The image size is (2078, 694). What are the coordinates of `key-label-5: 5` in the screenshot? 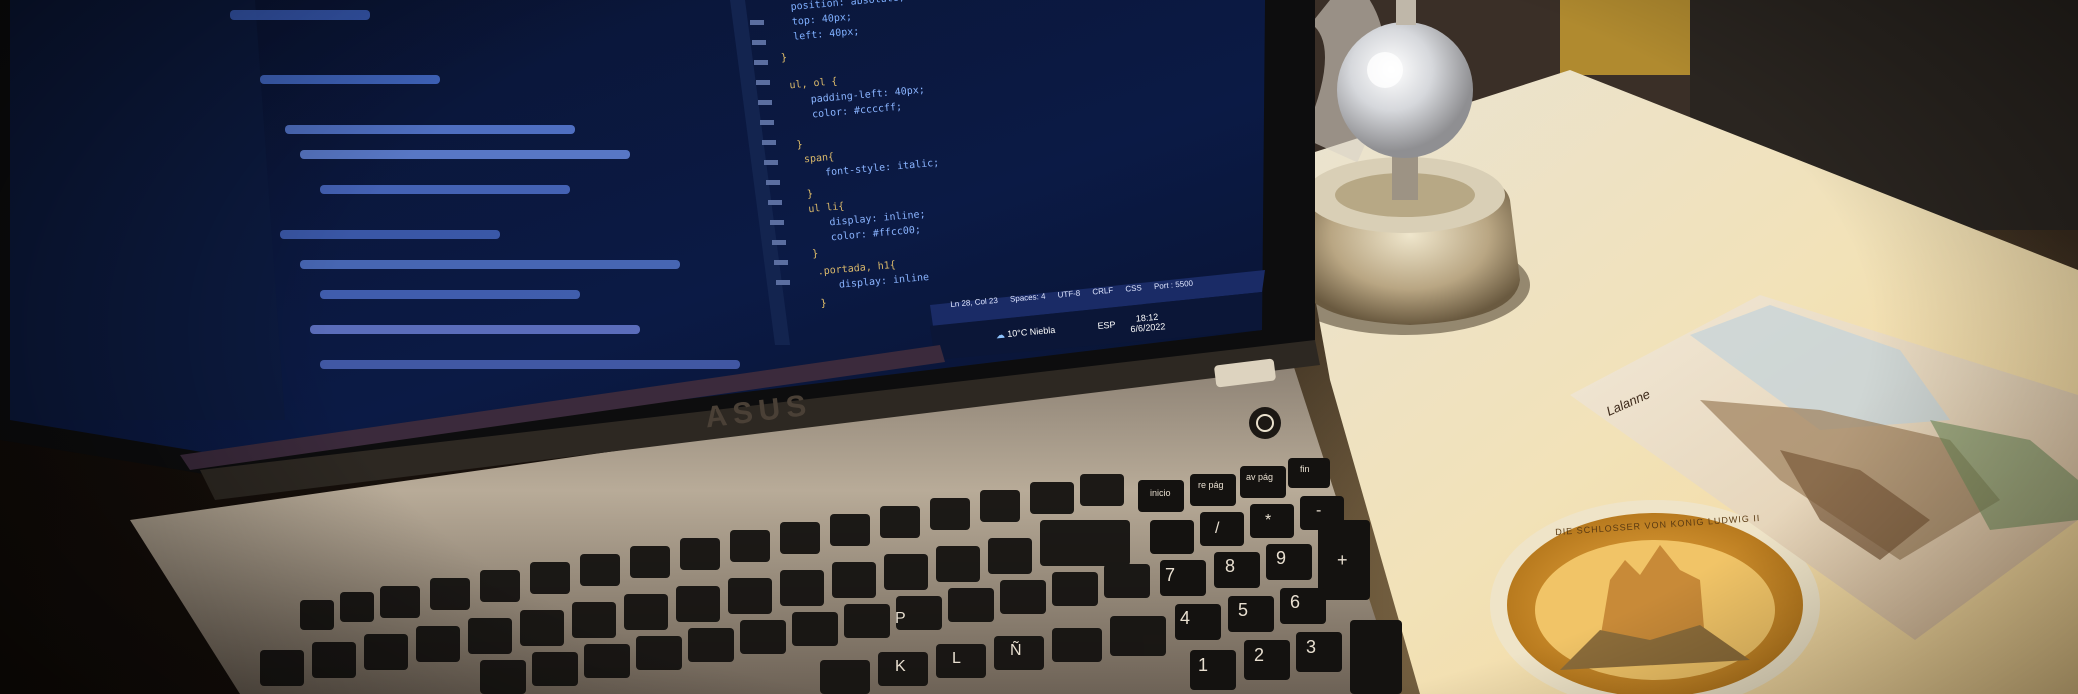 It's located at (1243, 610).